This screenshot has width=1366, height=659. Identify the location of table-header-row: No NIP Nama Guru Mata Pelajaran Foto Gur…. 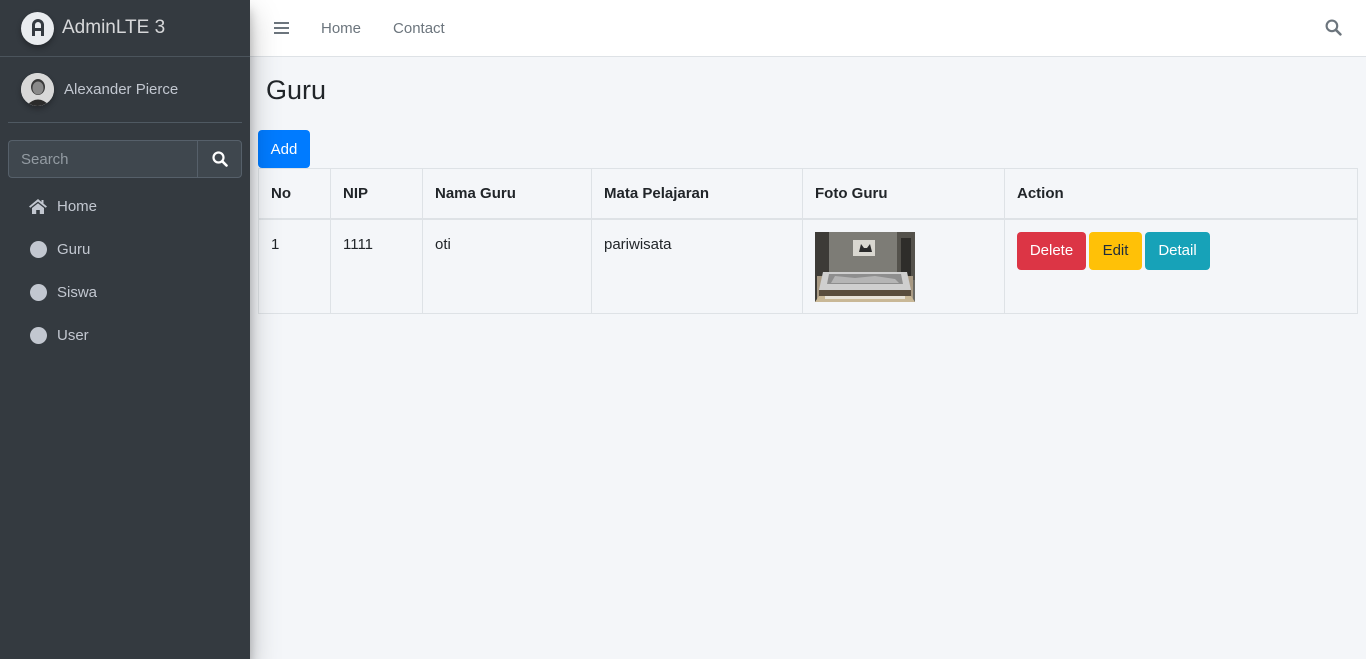
(808, 194).